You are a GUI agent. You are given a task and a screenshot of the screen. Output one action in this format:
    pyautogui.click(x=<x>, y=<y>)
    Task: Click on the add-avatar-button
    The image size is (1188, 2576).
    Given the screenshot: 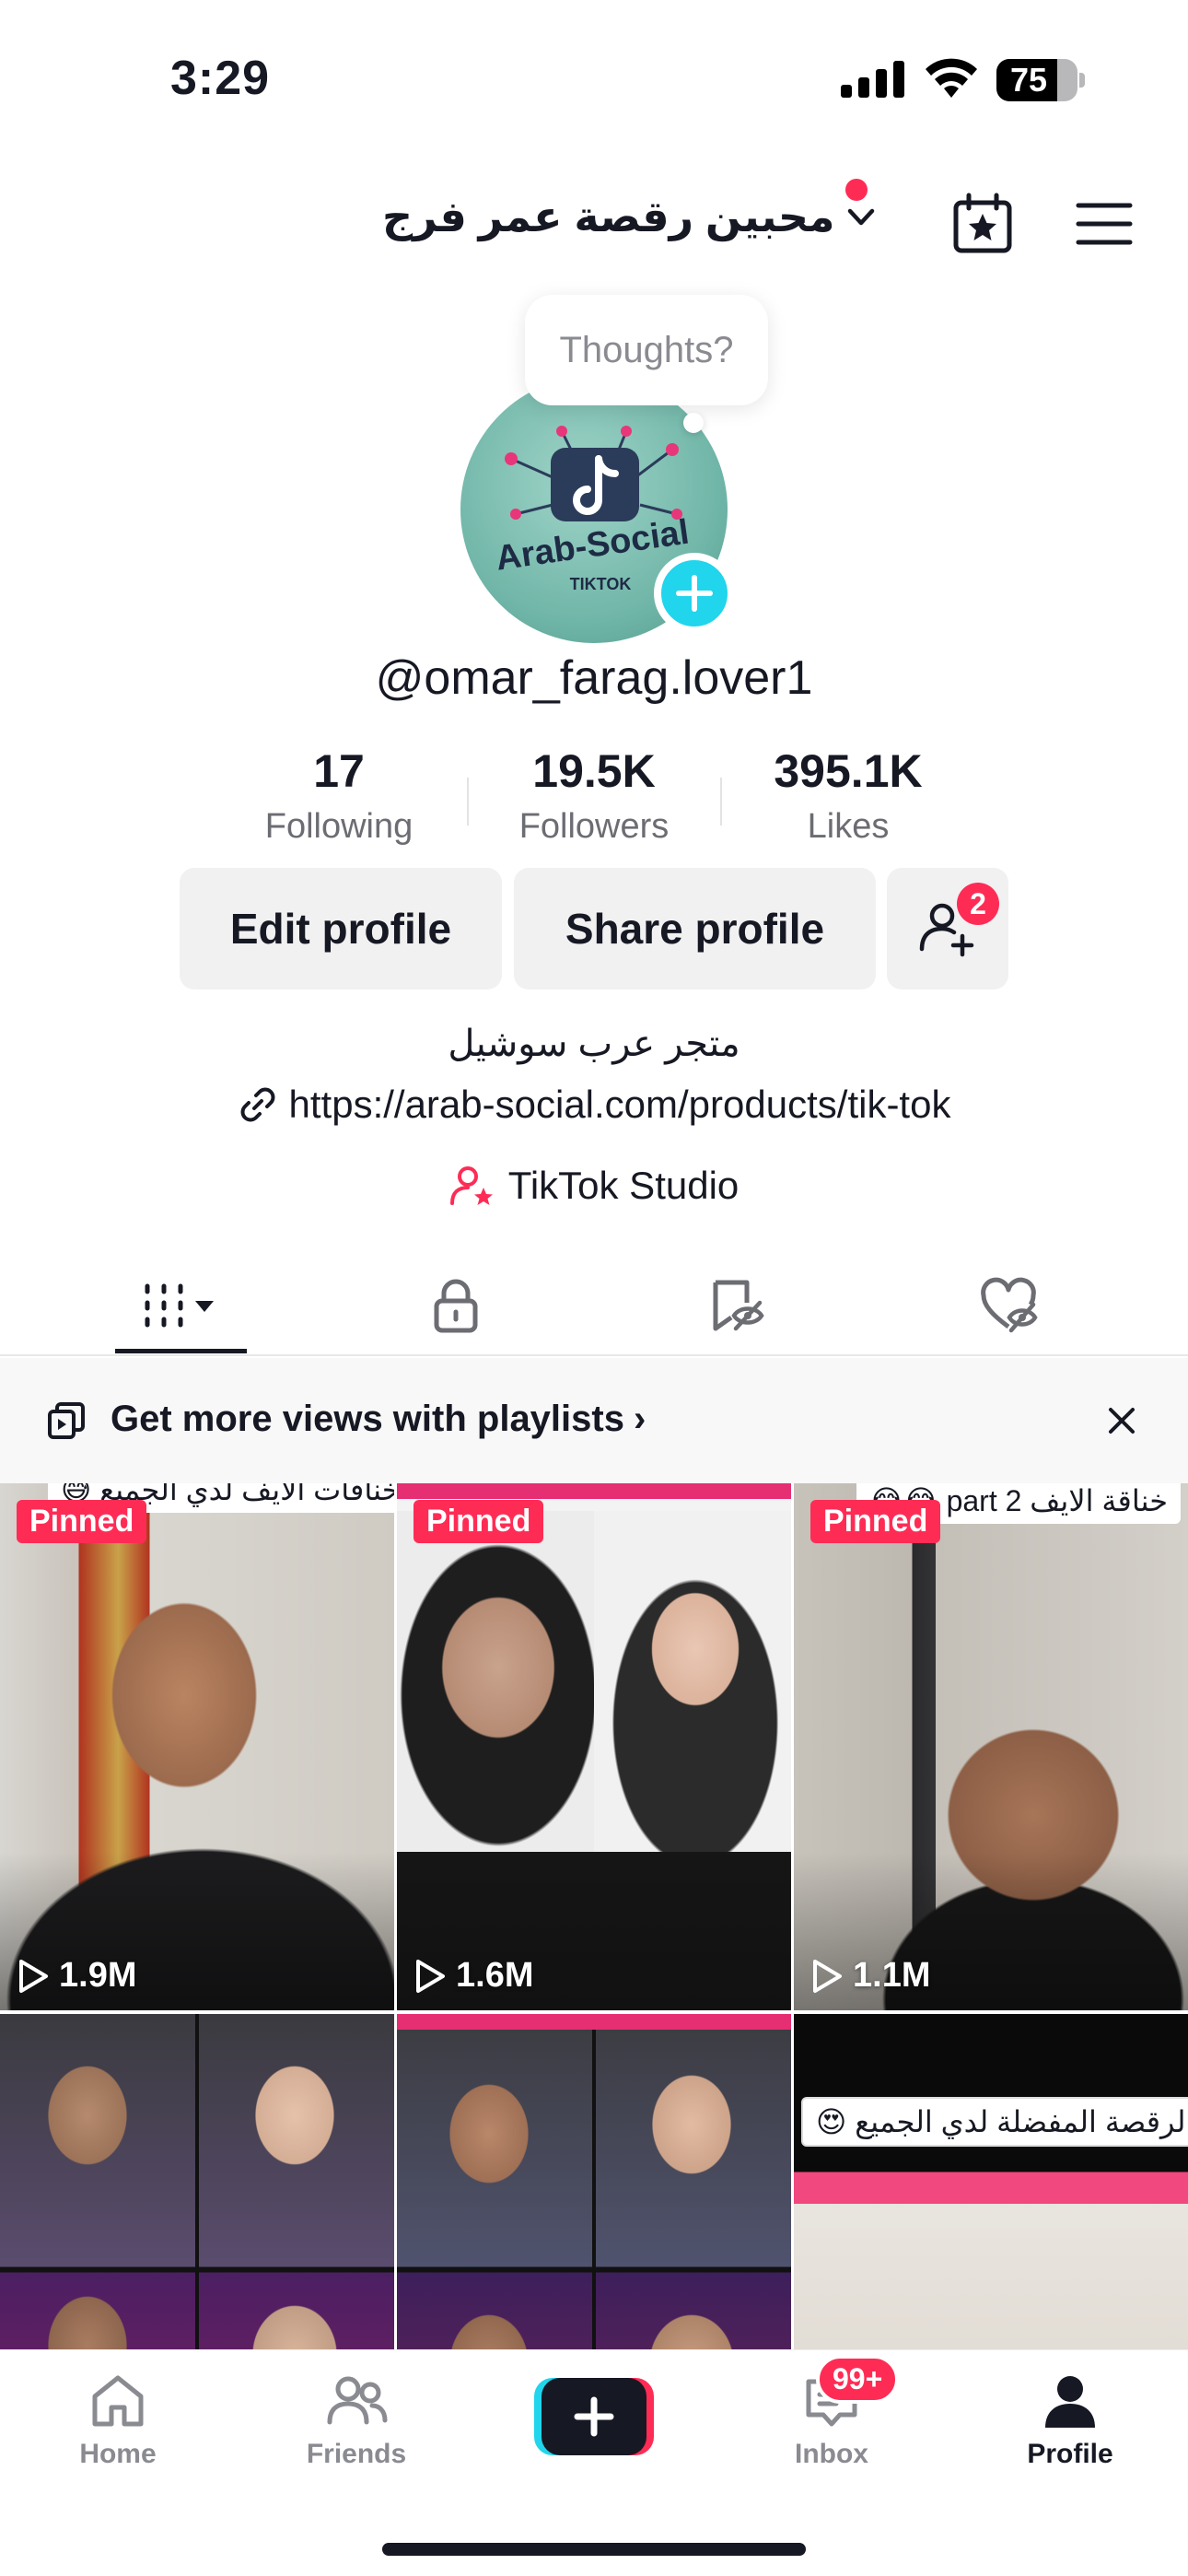 What is the action you would take?
    pyautogui.click(x=694, y=593)
    